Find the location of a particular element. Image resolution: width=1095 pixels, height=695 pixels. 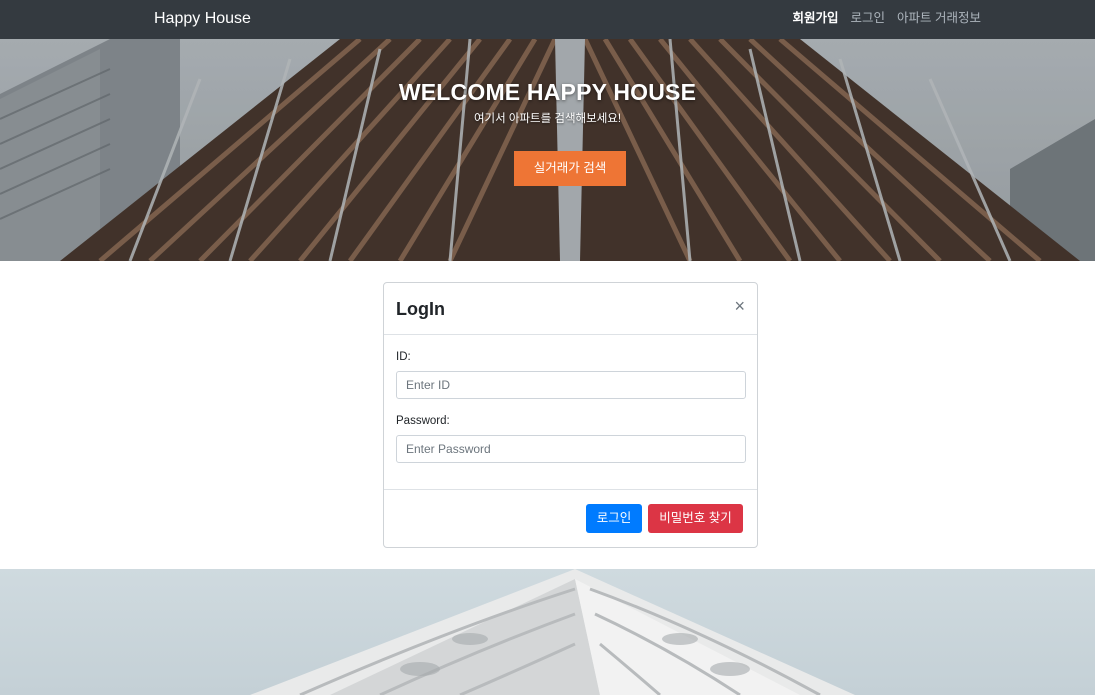

hero-title: WELCOME HAPPY HOUSE is located at coordinates (547, 92).